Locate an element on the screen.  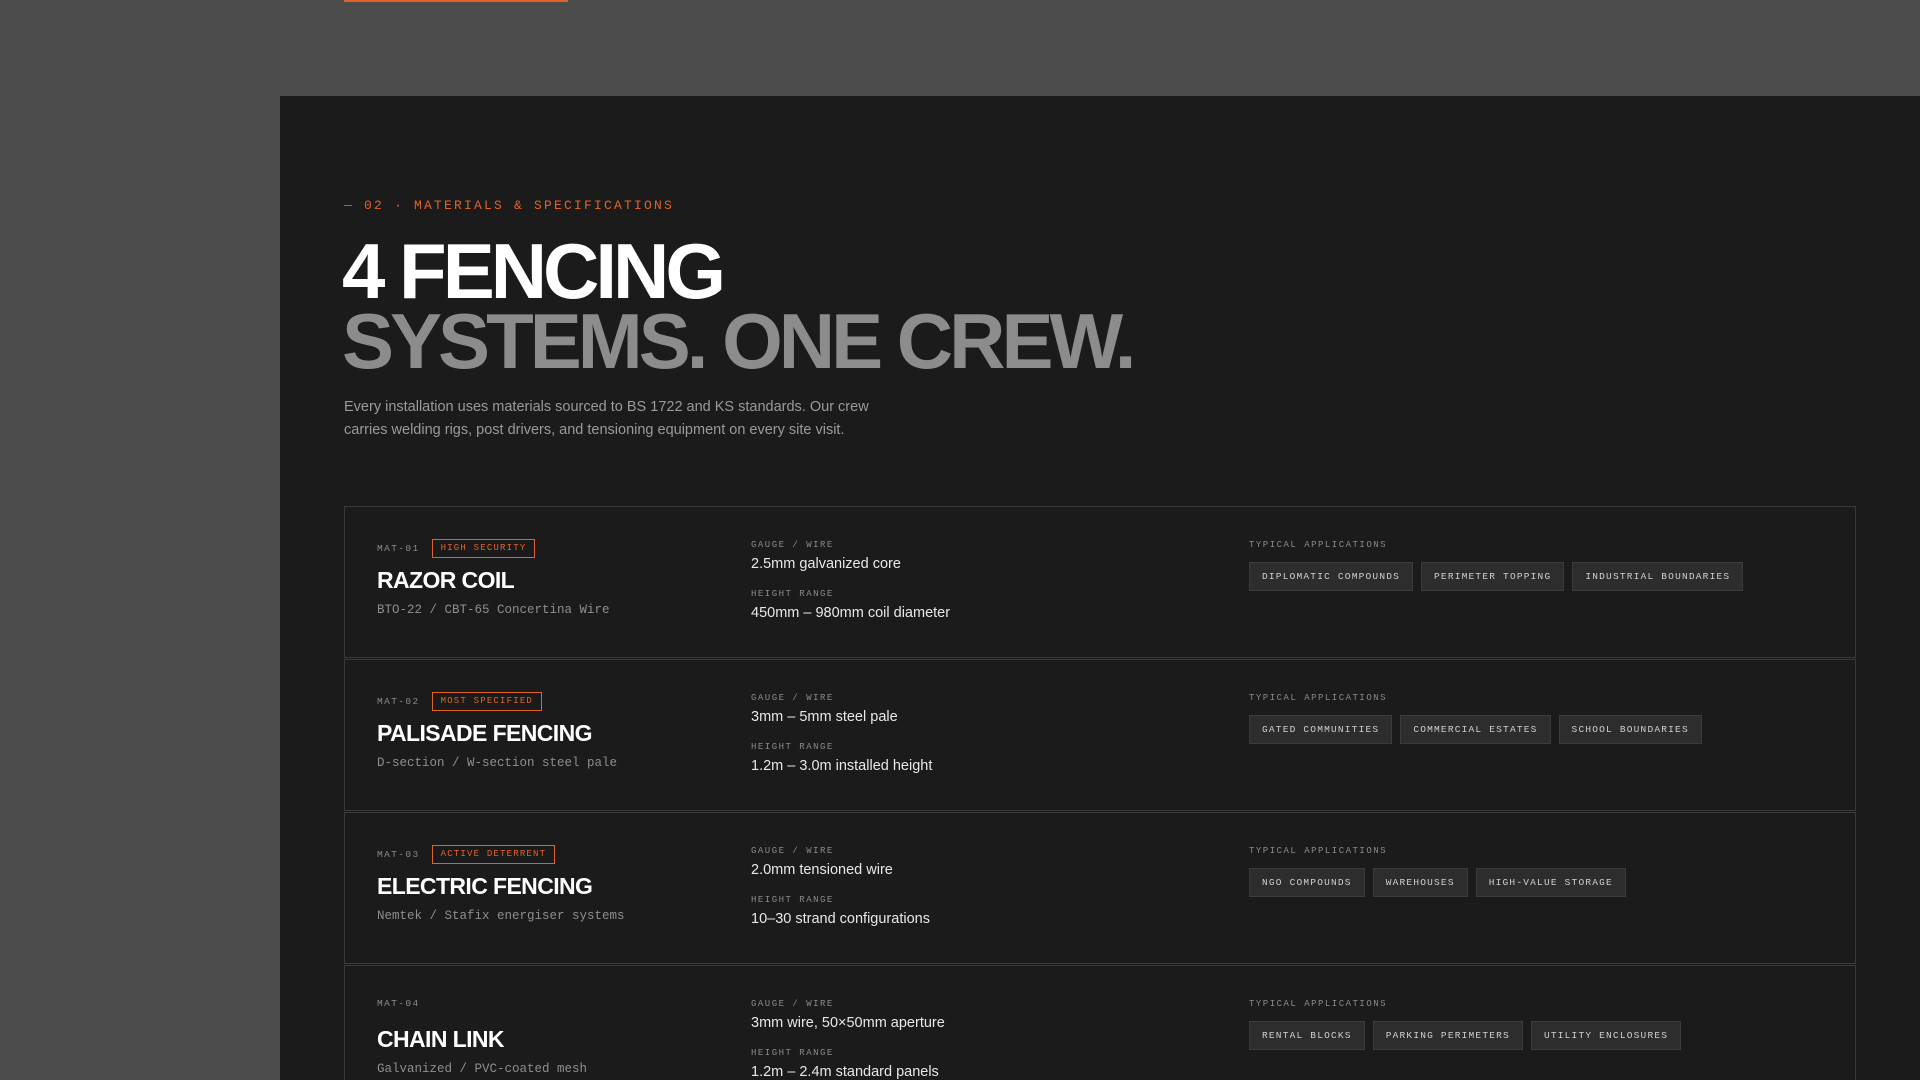
gauge-value: 2.0mm tensioned wire is located at coordinates (822, 870).